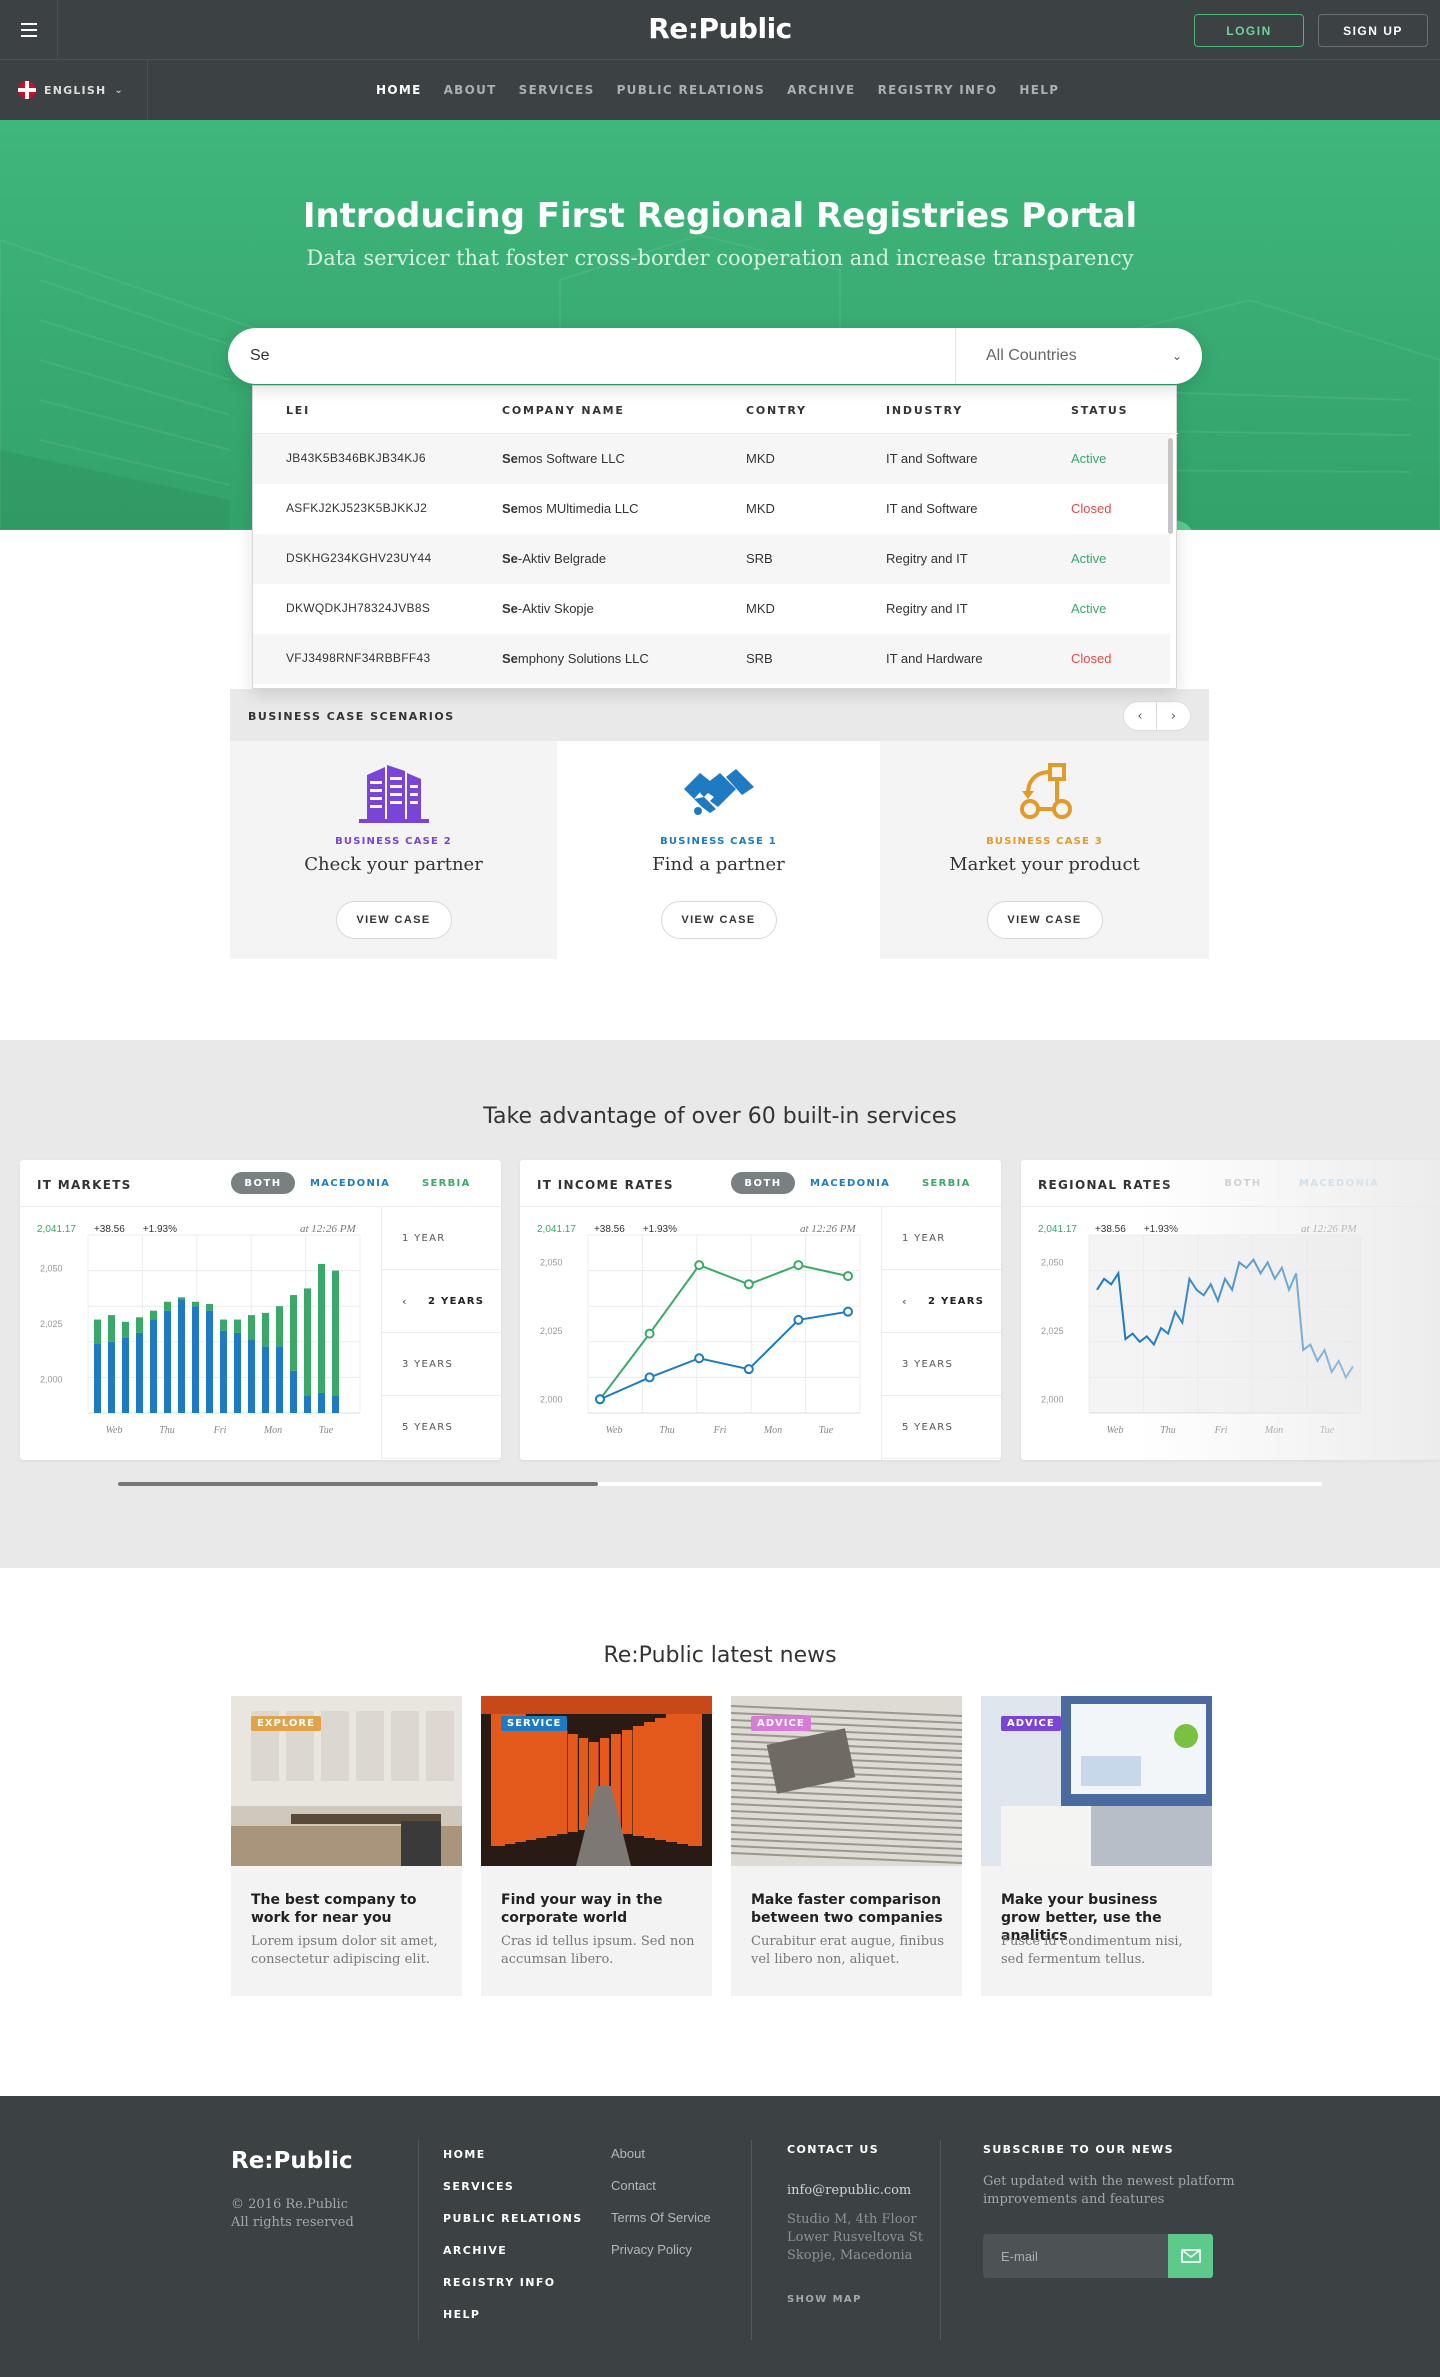 The height and width of the screenshot is (2377, 1440). I want to click on results-header: LEI COMPANY NAME CONTRY INDUSTRY STATUS, so click(715, 410).